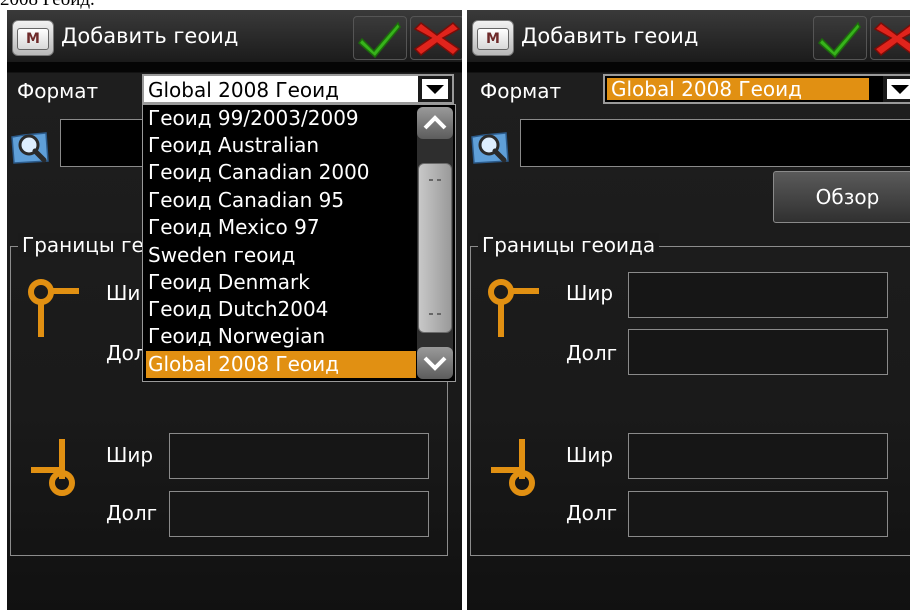  Describe the element at coordinates (281, 364) in the screenshot. I see `dropdown-option-selected: Global 2008 Геоид` at that location.